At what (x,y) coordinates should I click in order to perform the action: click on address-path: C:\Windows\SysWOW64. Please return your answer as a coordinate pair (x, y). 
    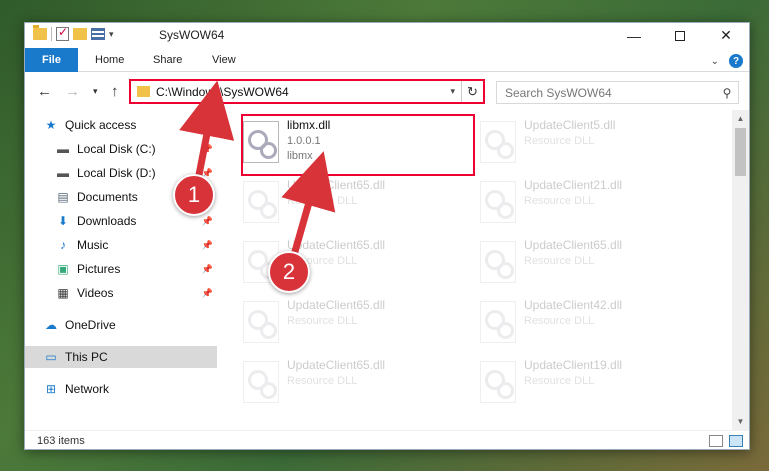
    Looking at the image, I should click on (303, 92).